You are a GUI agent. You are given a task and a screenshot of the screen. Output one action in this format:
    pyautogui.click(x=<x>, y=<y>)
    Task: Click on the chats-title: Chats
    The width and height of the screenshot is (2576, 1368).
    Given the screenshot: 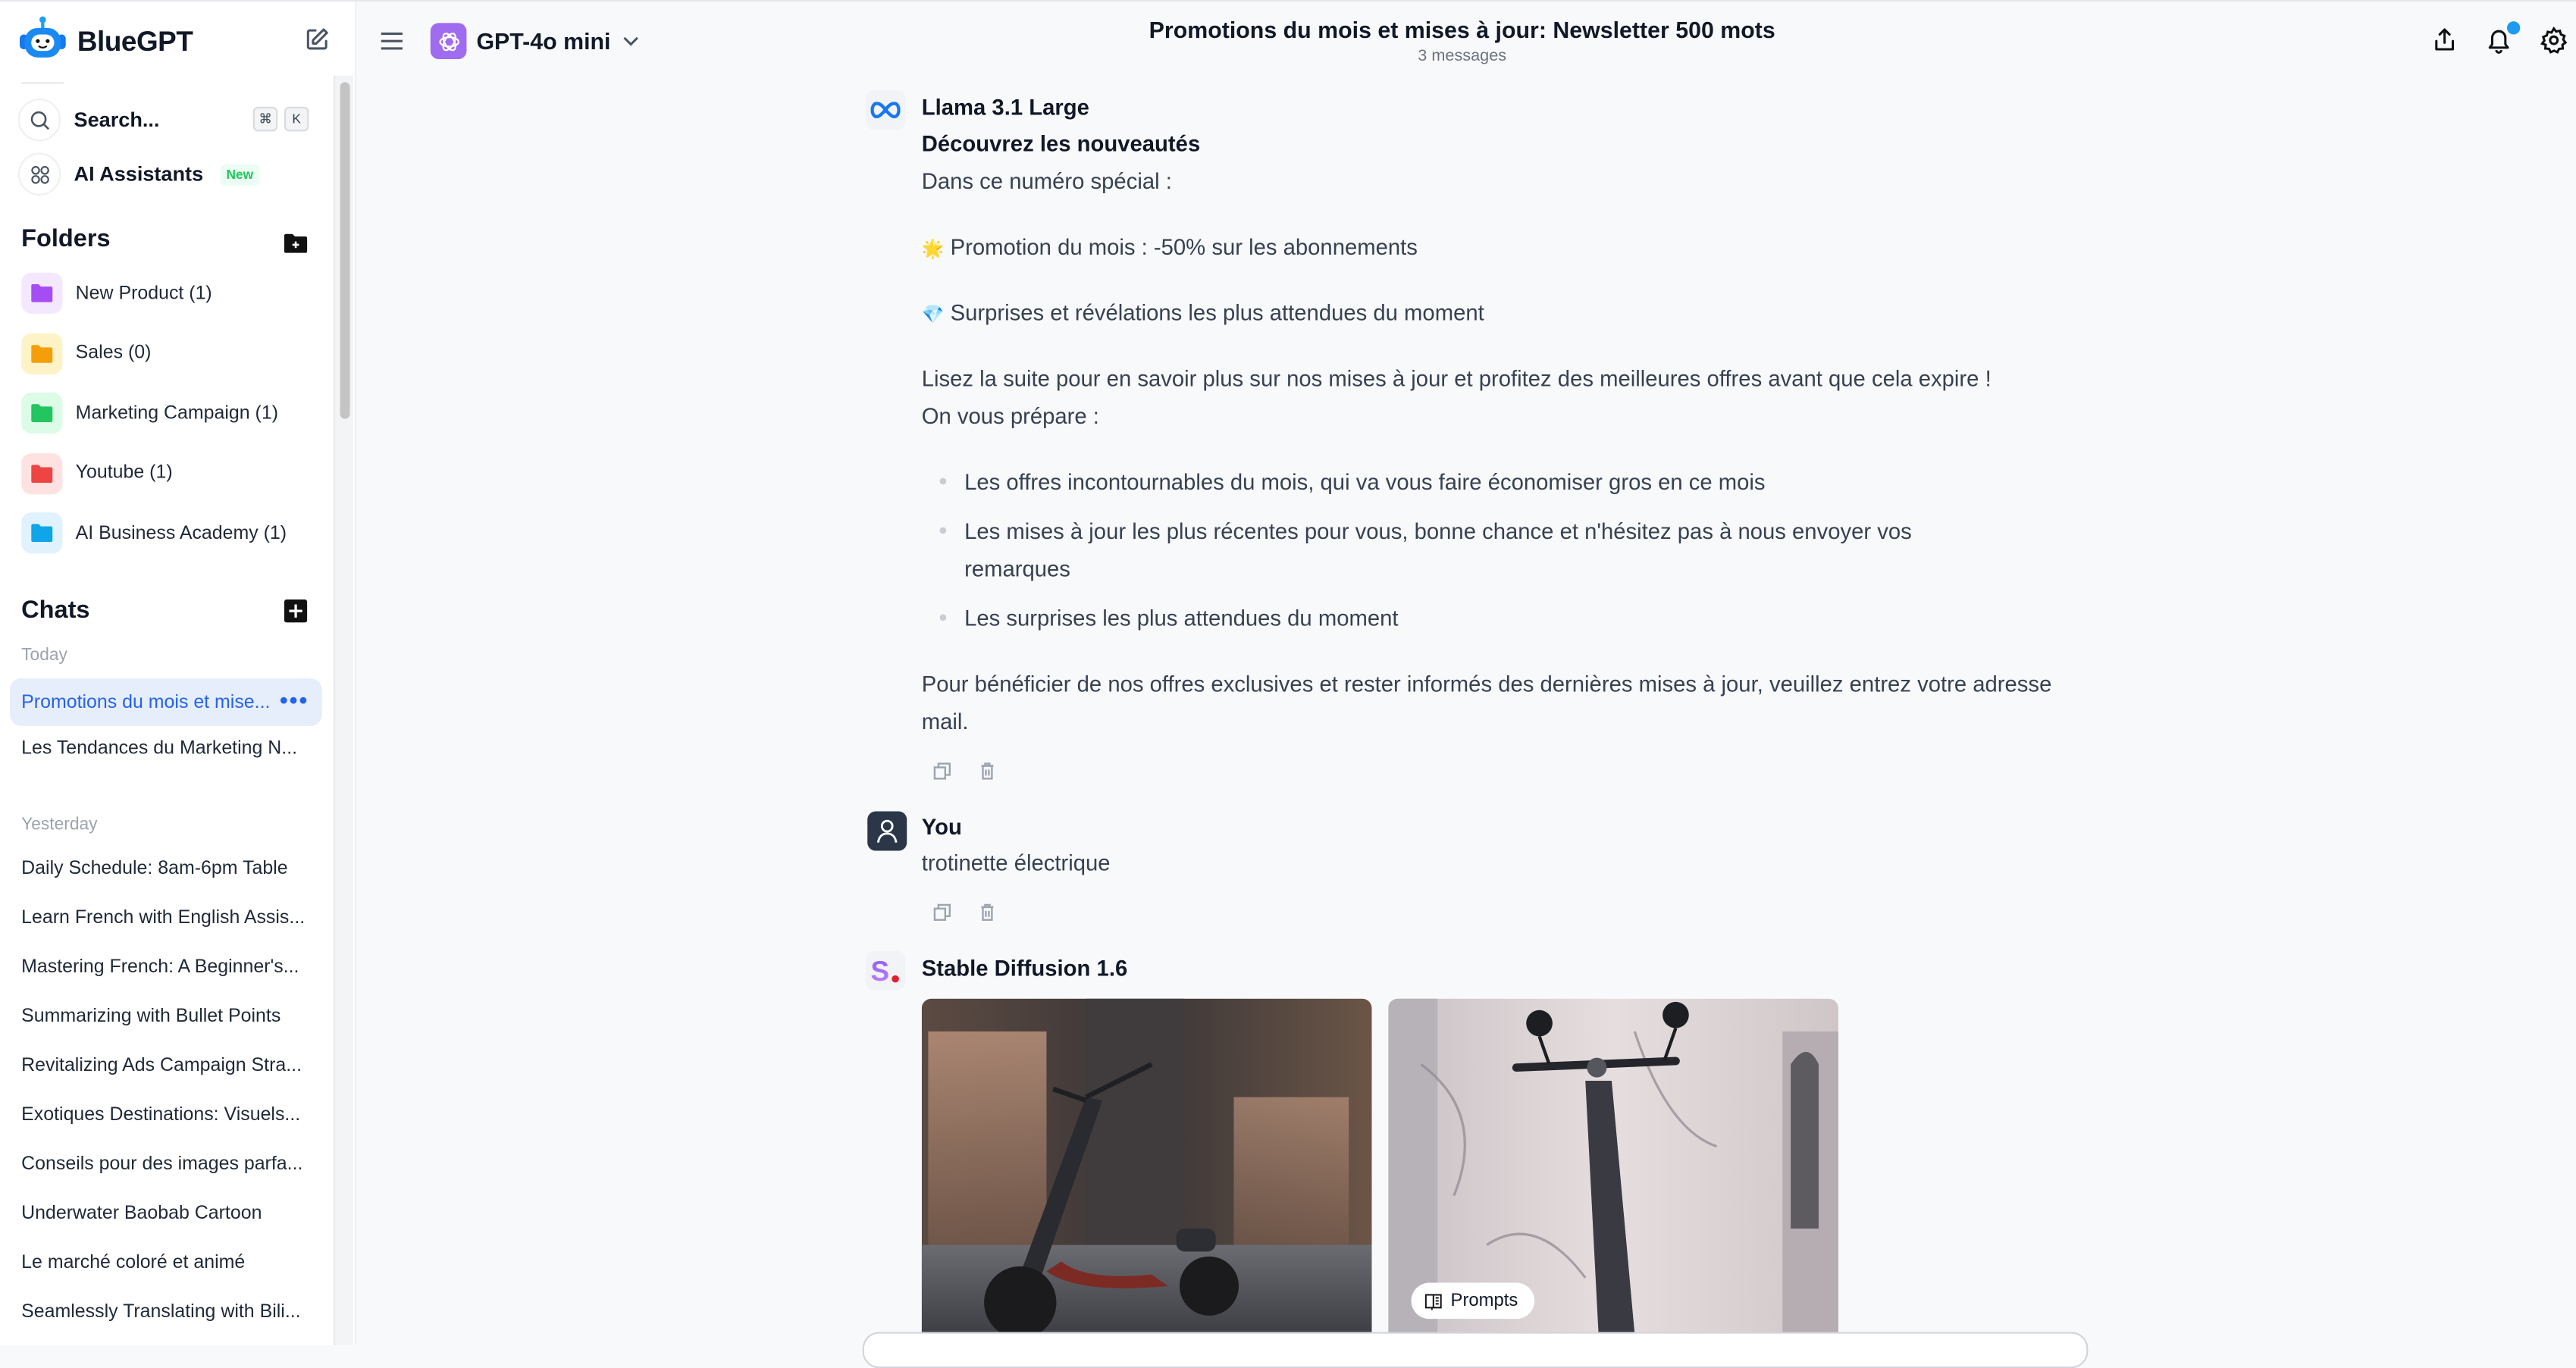 What is the action you would take?
    pyautogui.click(x=55, y=610)
    